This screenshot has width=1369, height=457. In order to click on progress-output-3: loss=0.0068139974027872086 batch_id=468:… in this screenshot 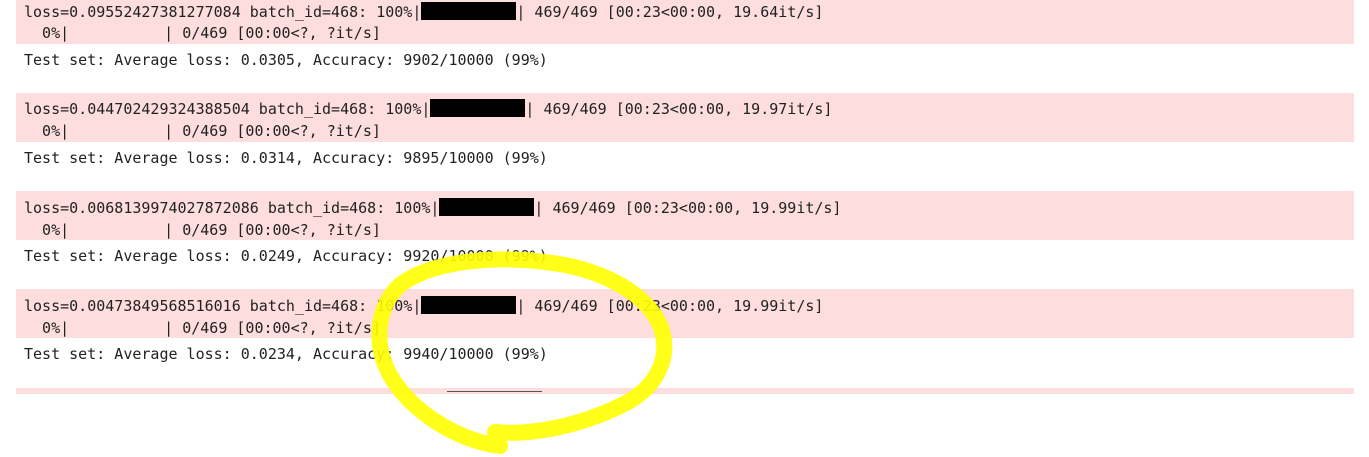, I will do `click(685, 215)`.